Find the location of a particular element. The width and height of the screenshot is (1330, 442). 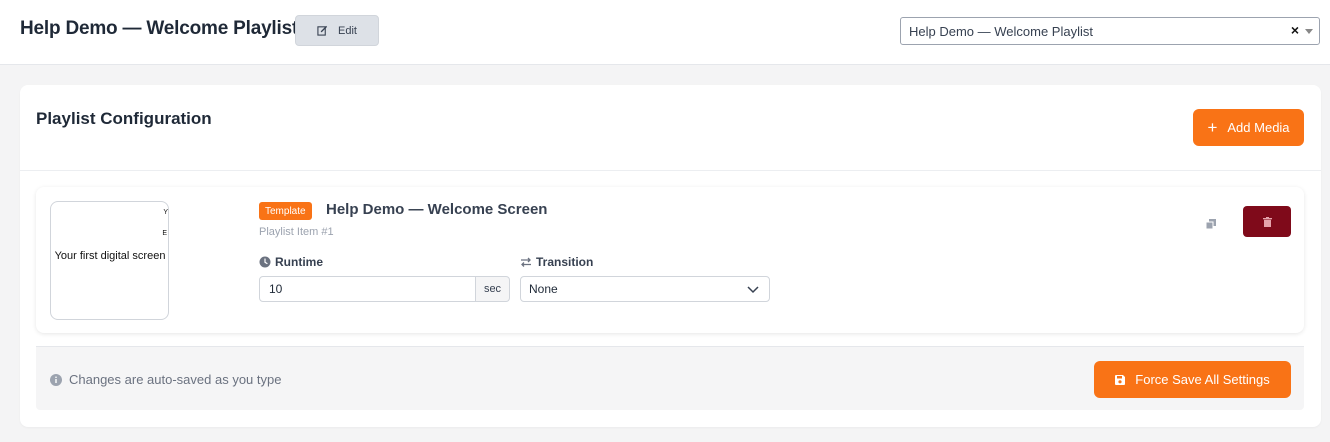

playlist-select: Help Demo — Welcome Playlist × is located at coordinates (1110, 31).